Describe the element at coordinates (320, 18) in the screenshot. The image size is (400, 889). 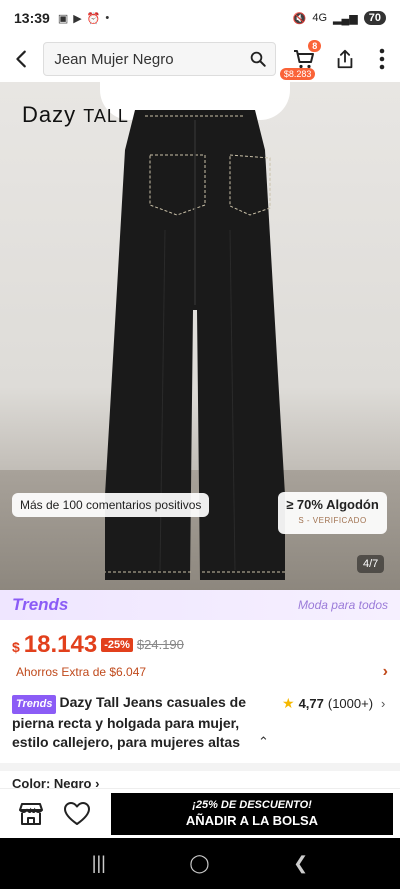
I see `network-label: 4G` at that location.